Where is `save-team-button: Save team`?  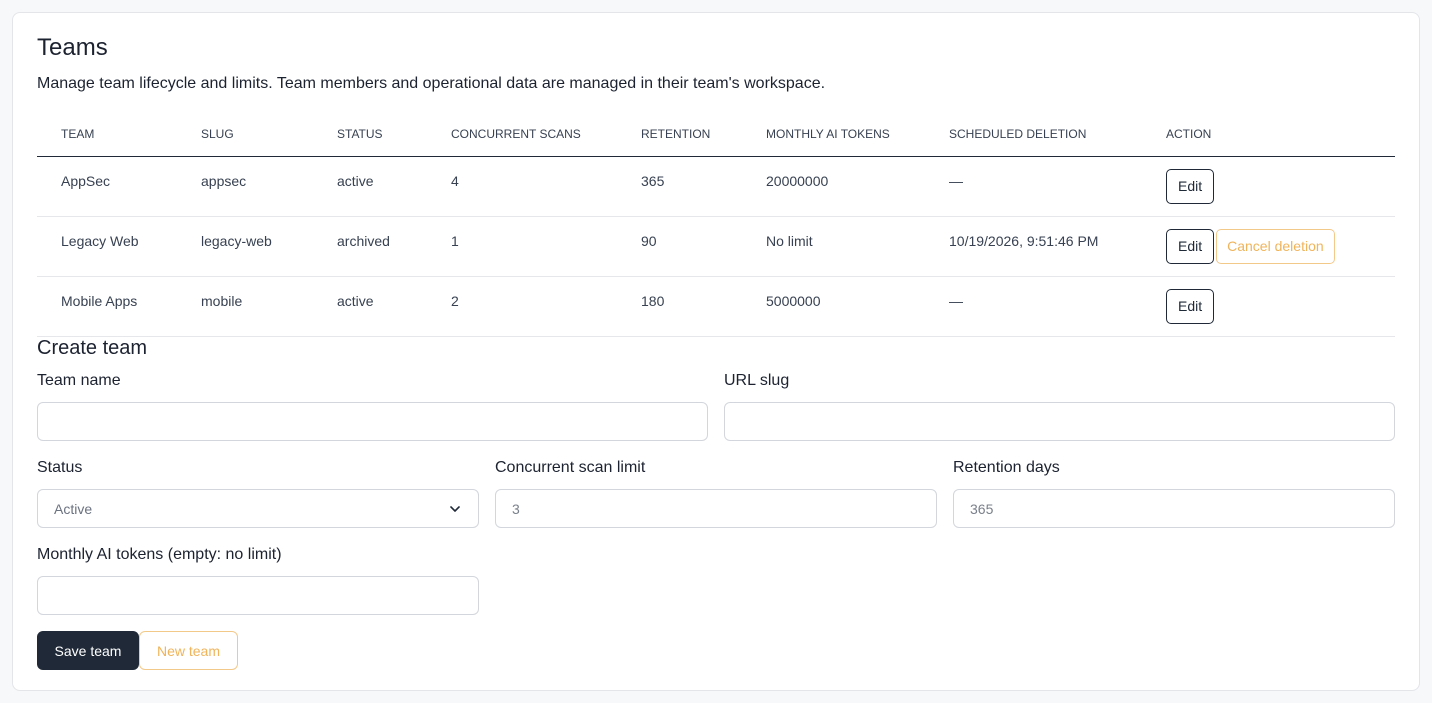
save-team-button: Save team is located at coordinates (88, 650).